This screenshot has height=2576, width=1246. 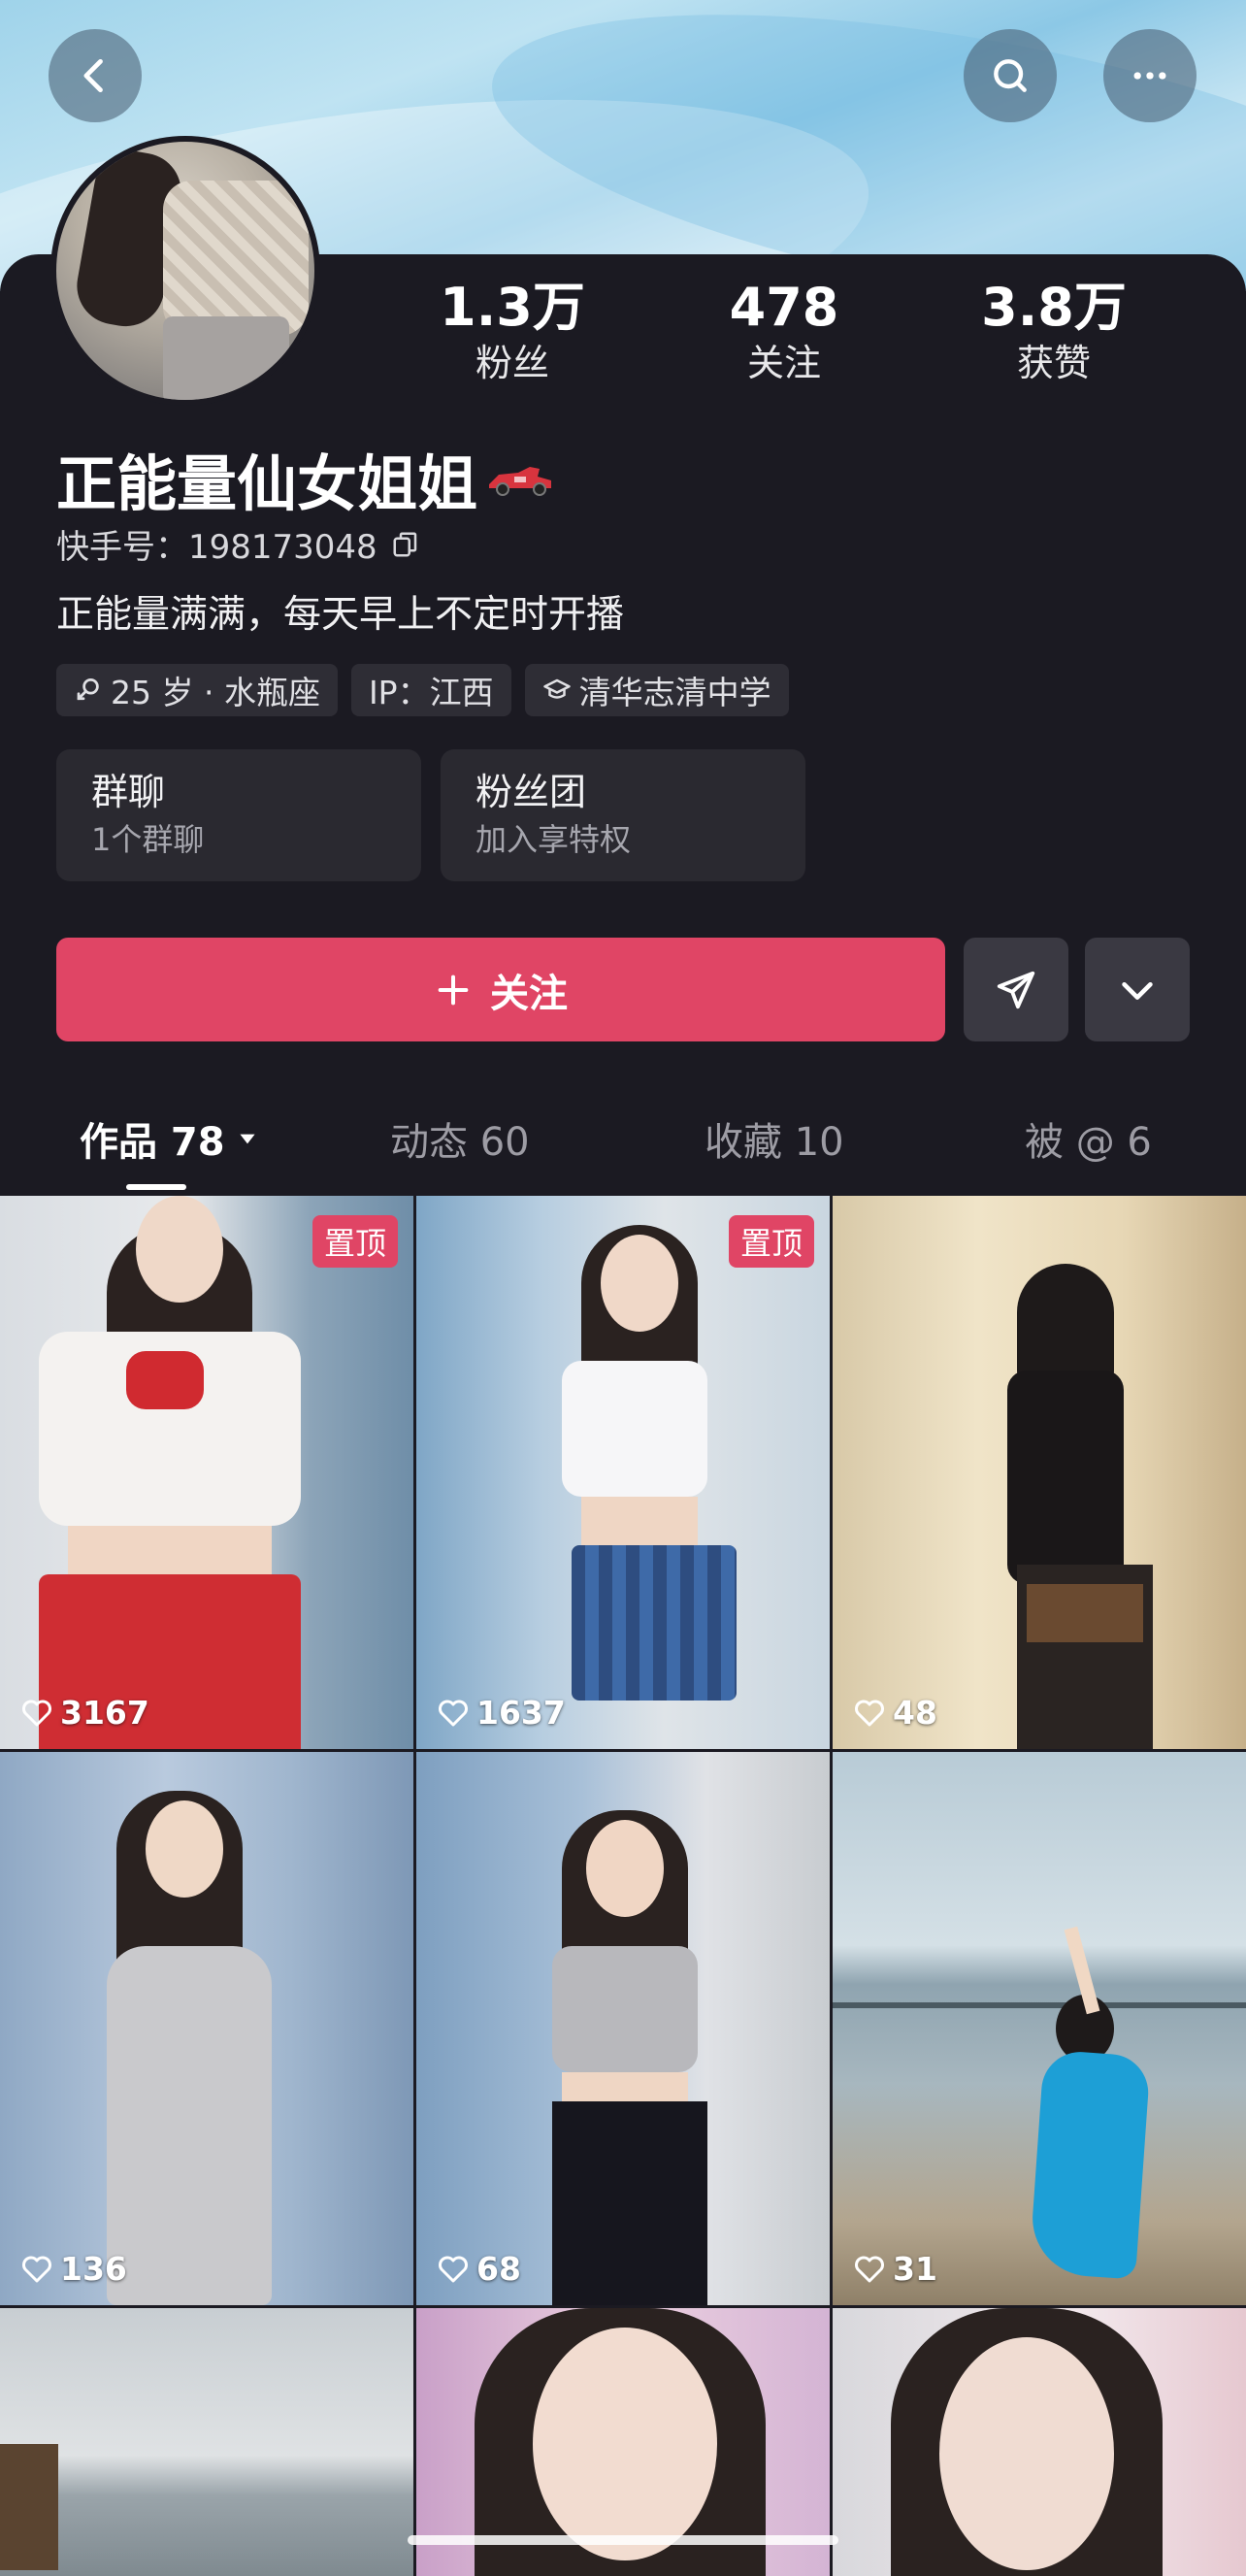 I want to click on like-count: 136, so click(x=73, y=2269).